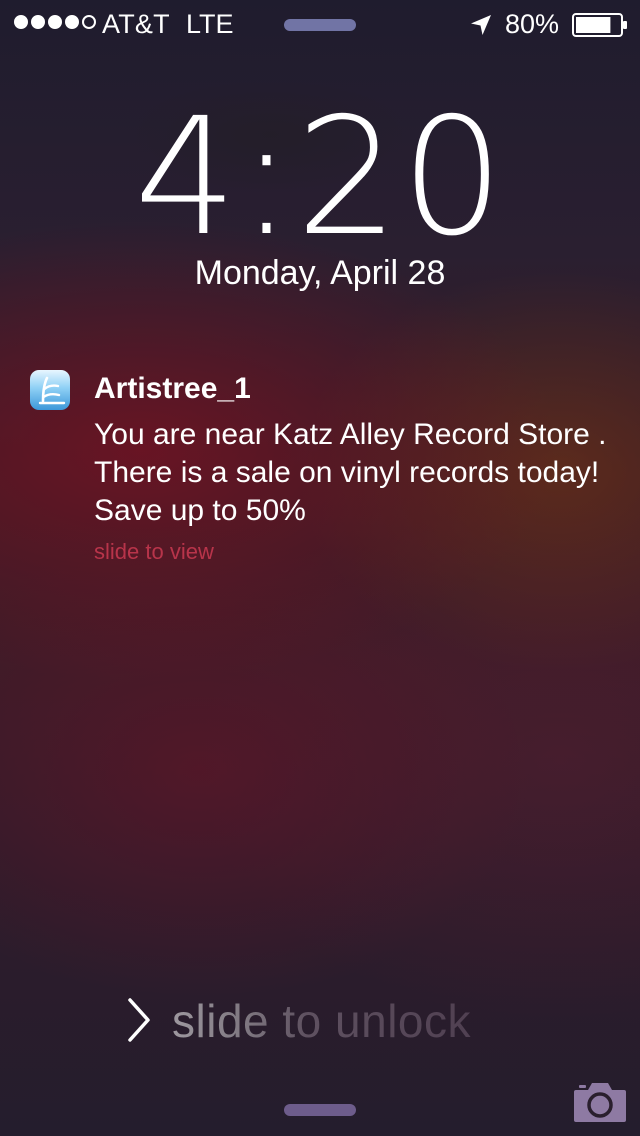 The image size is (640, 1136). I want to click on camera-icon, so click(600, 1101).